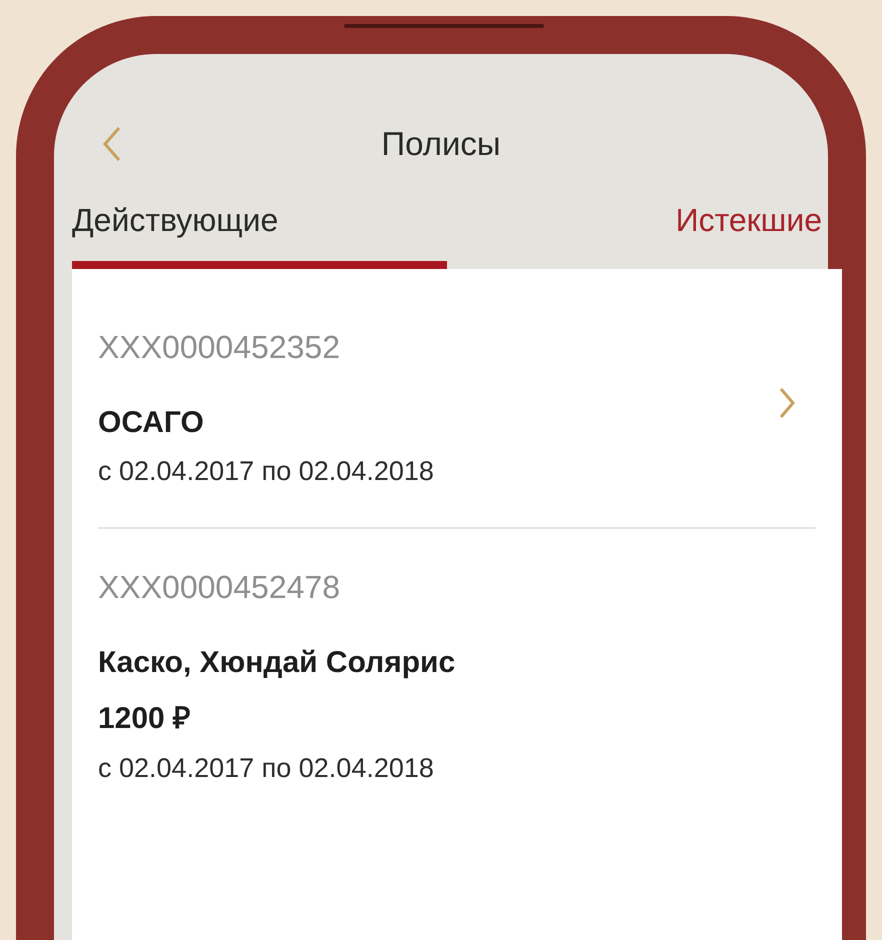  Describe the element at coordinates (441, 144) in the screenshot. I see `screen-title: Полисы` at that location.